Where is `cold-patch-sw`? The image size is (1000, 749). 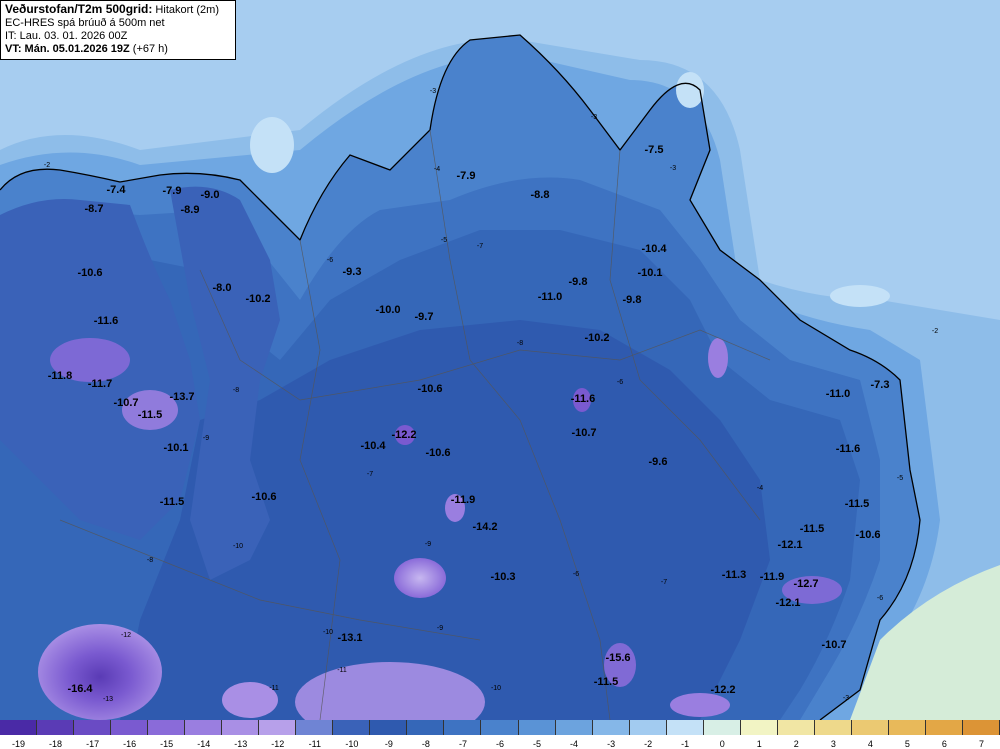
cold-patch-sw is located at coordinates (100, 672).